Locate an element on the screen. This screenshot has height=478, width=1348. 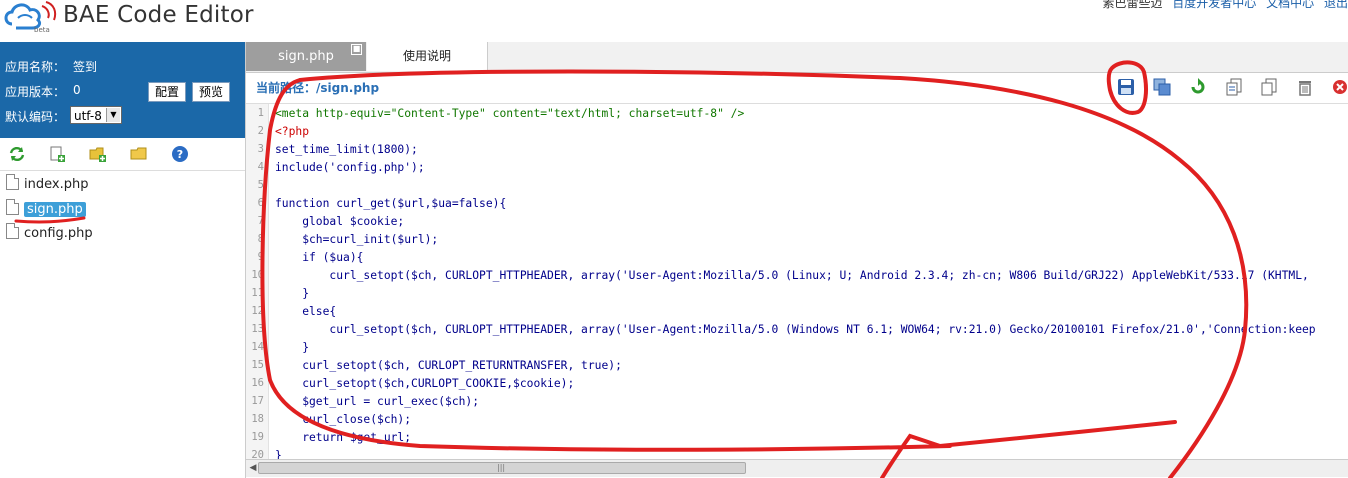
code-text: include('config.php'); is located at coordinates (350, 167).